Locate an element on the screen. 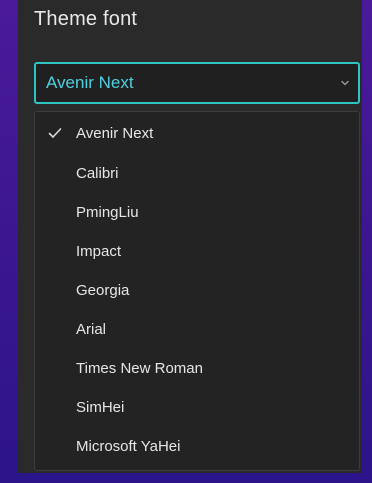 This screenshot has width=372, height=483. font-option-label: Arial is located at coordinates (91, 329).